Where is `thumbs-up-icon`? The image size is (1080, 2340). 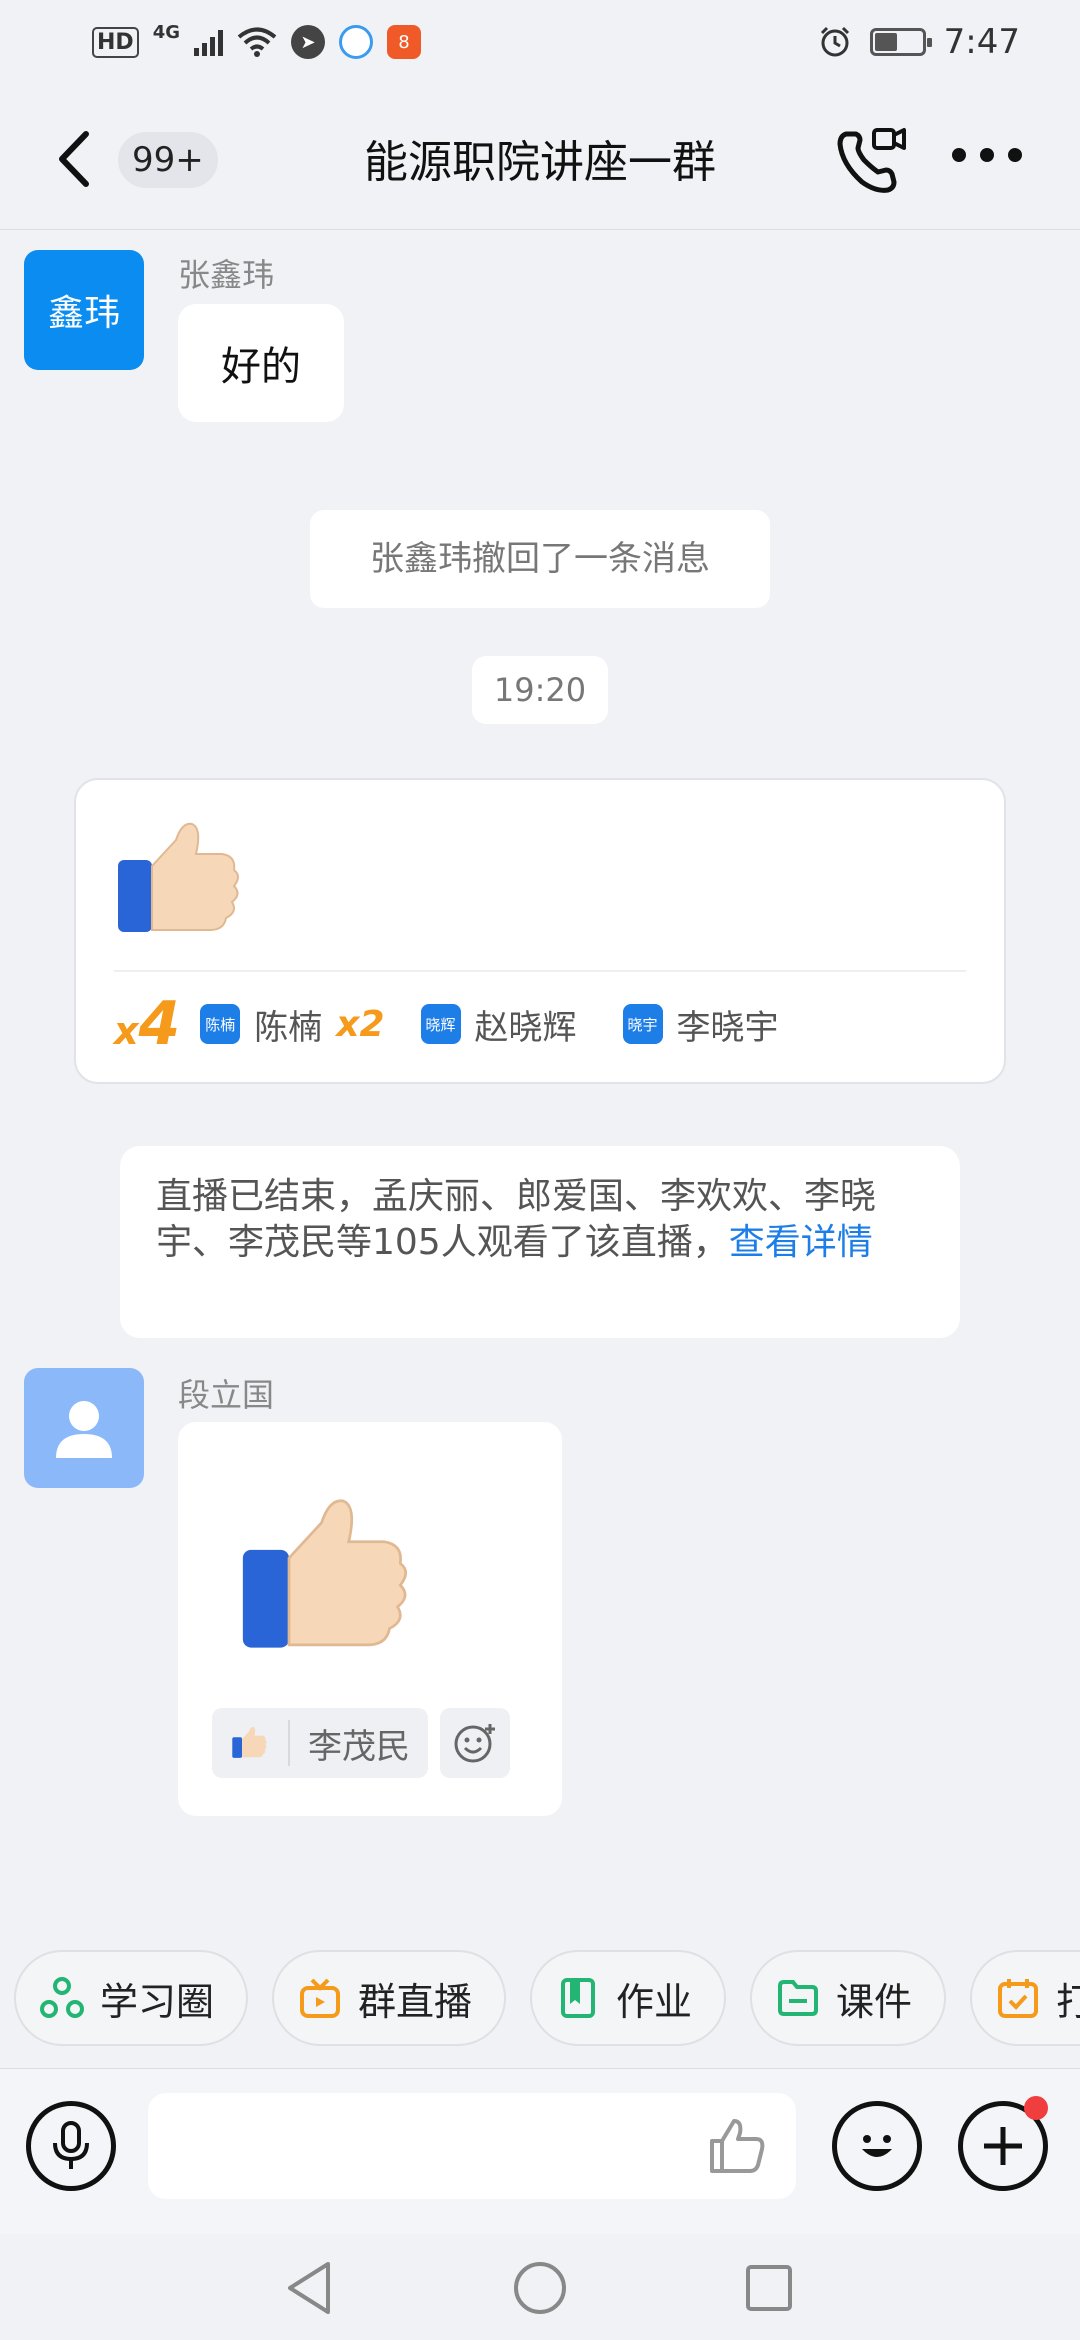 thumbs-up-icon is located at coordinates (737, 2146).